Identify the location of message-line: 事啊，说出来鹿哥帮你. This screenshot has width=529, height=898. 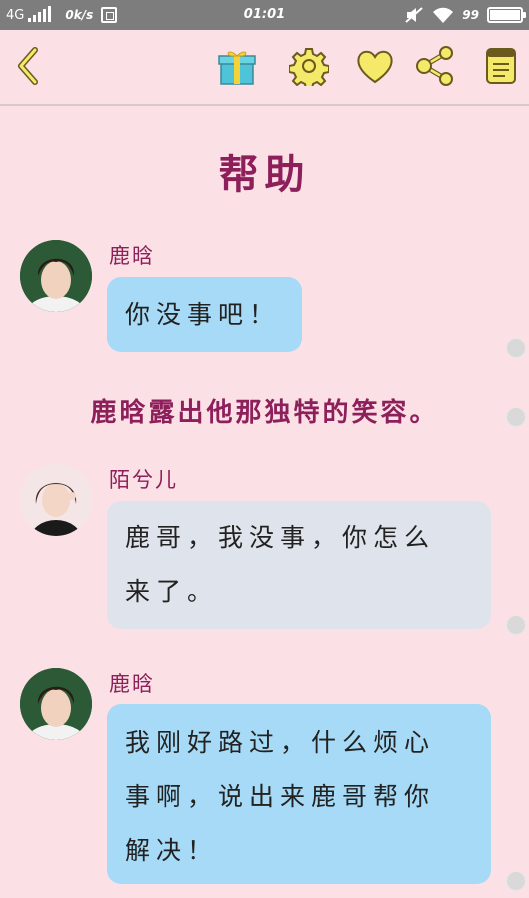
(280, 796).